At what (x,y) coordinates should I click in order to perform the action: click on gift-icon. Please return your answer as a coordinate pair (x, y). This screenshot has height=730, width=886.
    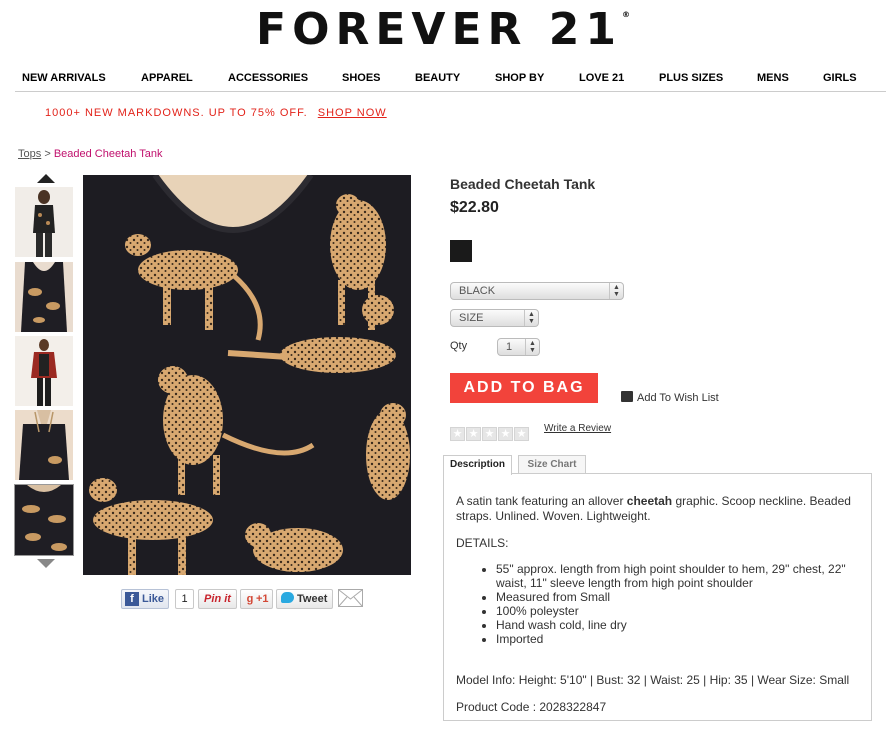
    Looking at the image, I should click on (627, 396).